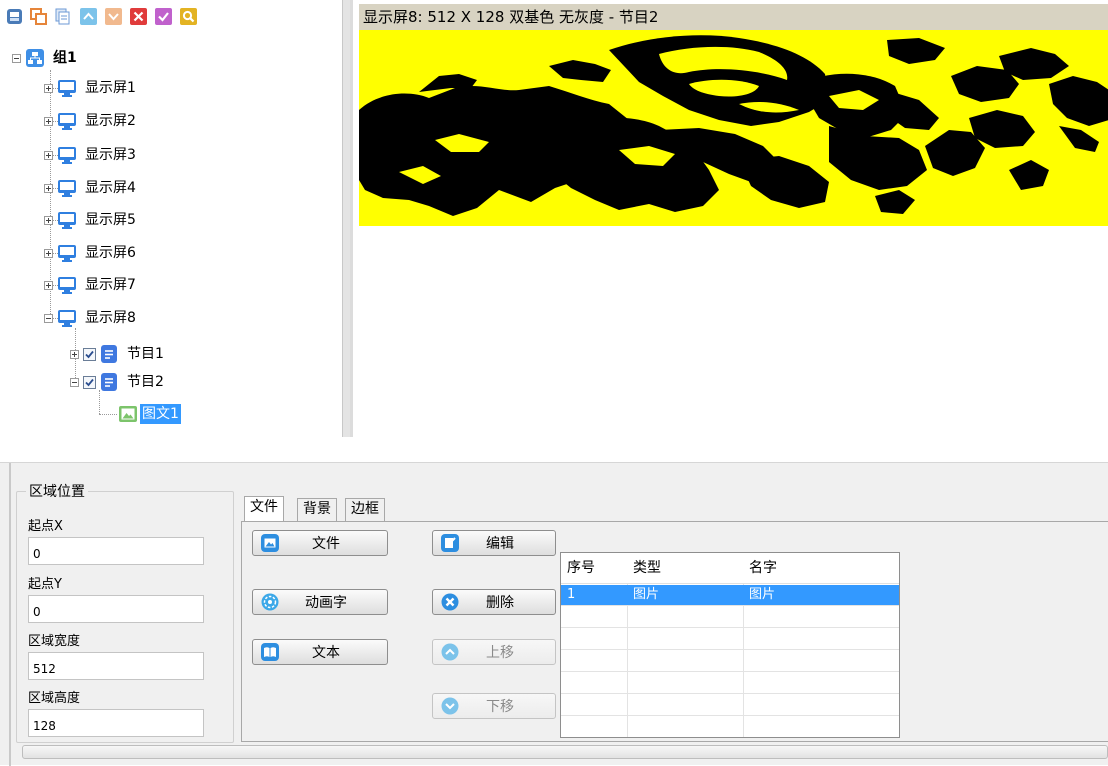 Image resolution: width=1108 pixels, height=766 pixels. What do you see at coordinates (500, 707) in the screenshot?
I see `move-down-button-label: 下移` at bounding box center [500, 707].